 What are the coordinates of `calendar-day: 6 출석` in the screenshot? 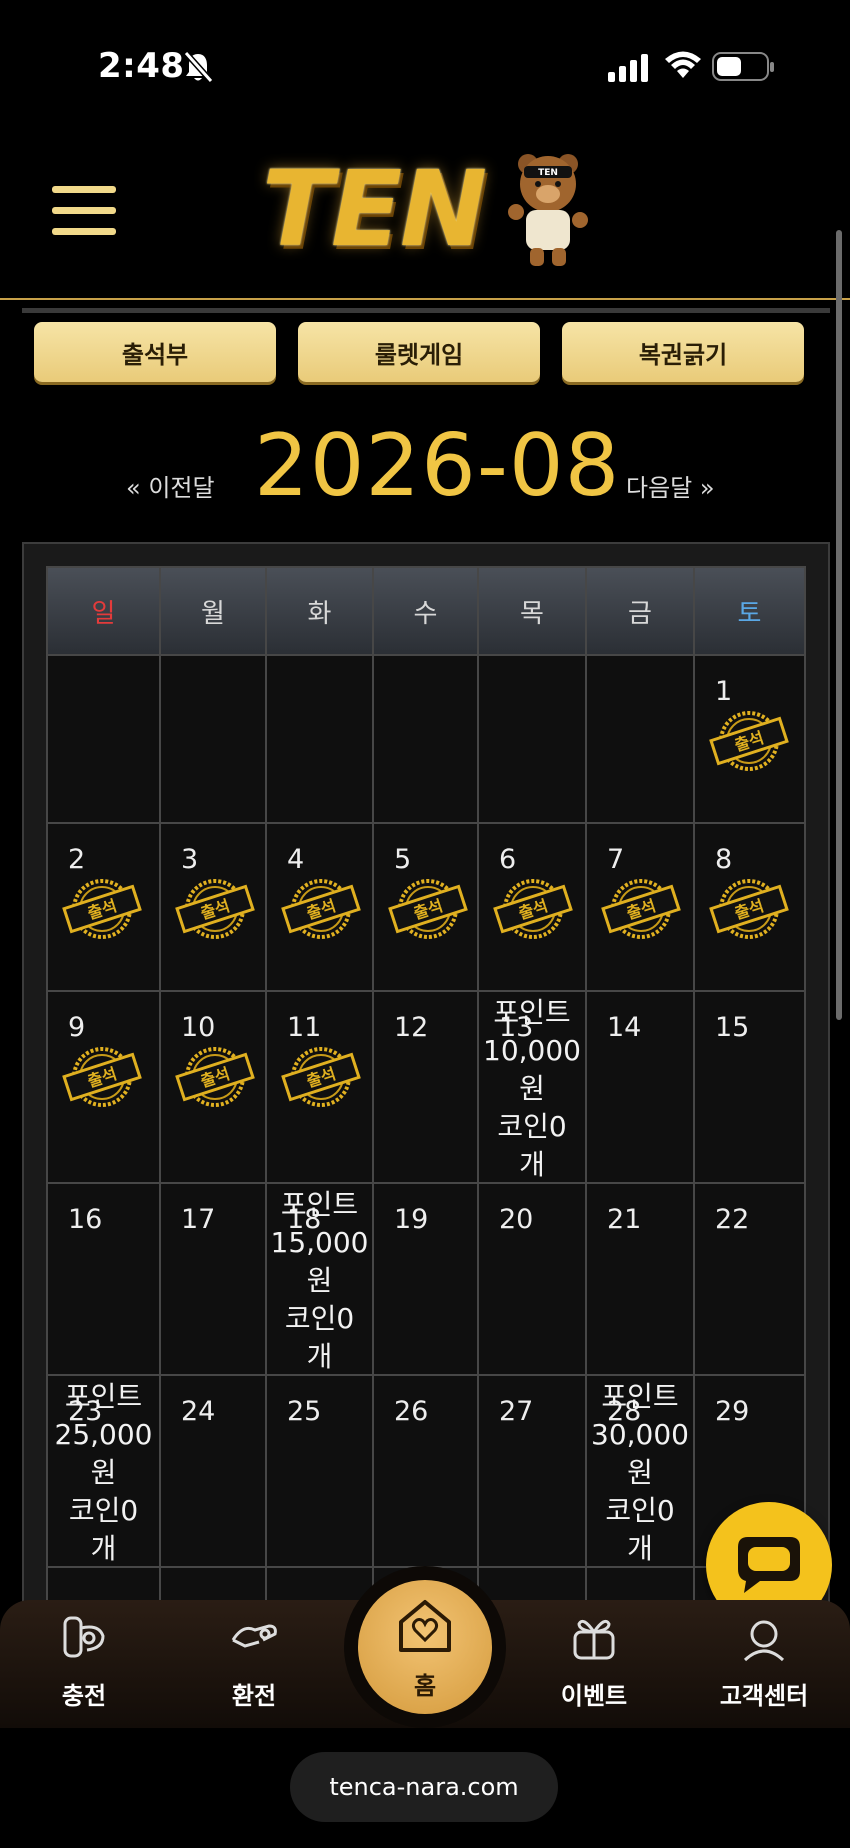 It's located at (532, 907).